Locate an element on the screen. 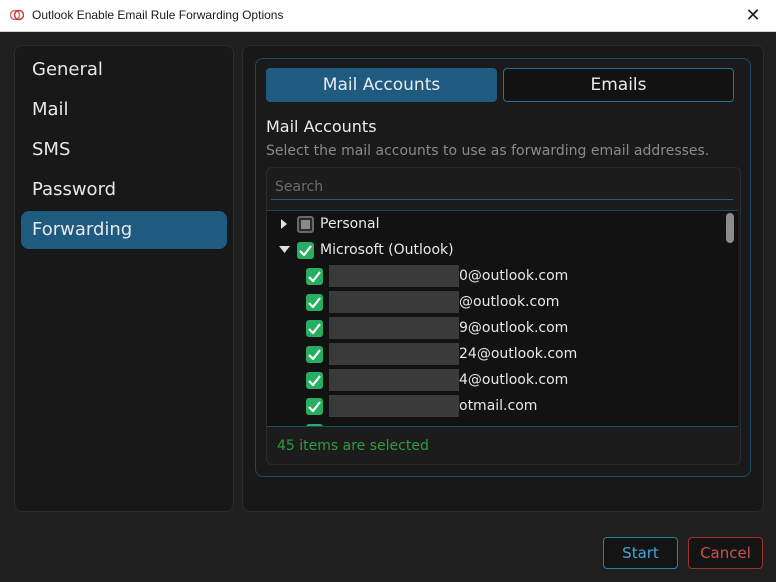 This screenshot has height=582, width=776. account-email: 9@outlook.com is located at coordinates (514, 328).